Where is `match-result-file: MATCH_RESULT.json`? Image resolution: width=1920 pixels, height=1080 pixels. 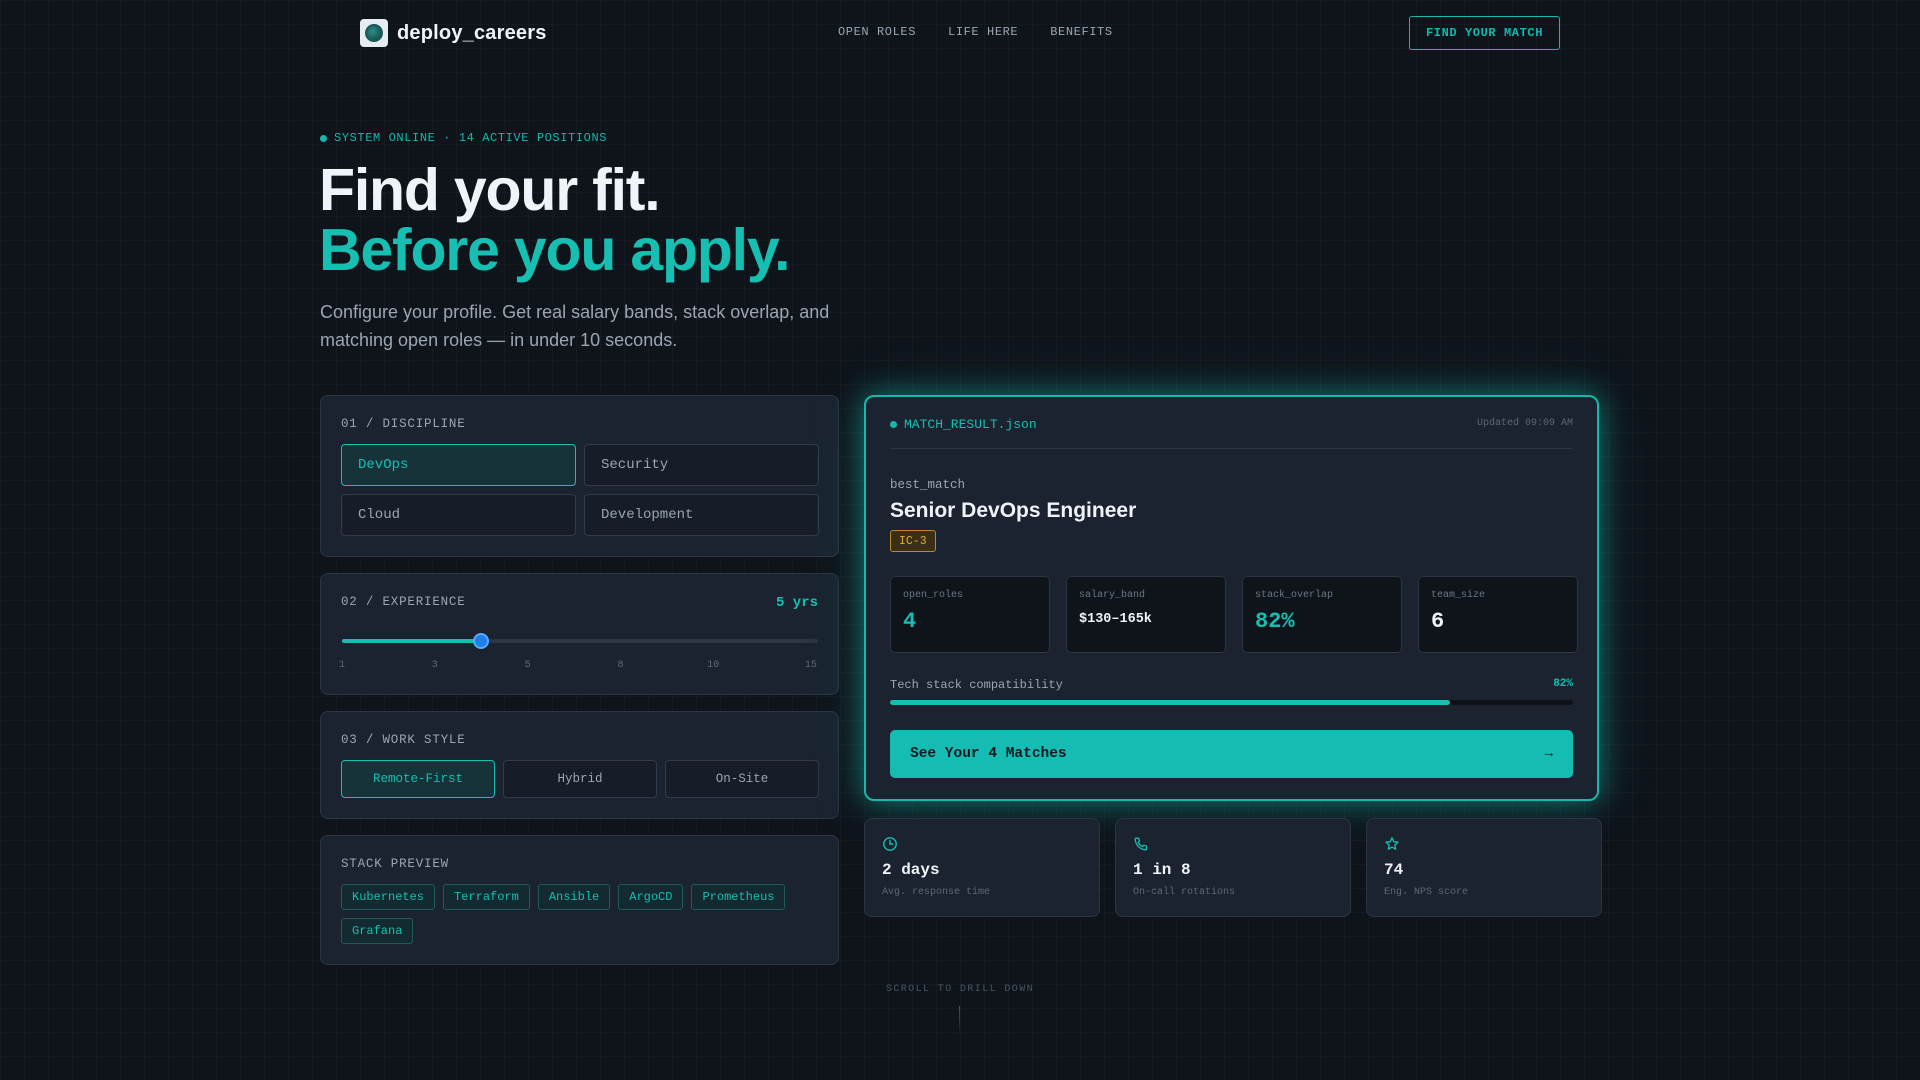 match-result-file: MATCH_RESULT.json is located at coordinates (963, 424).